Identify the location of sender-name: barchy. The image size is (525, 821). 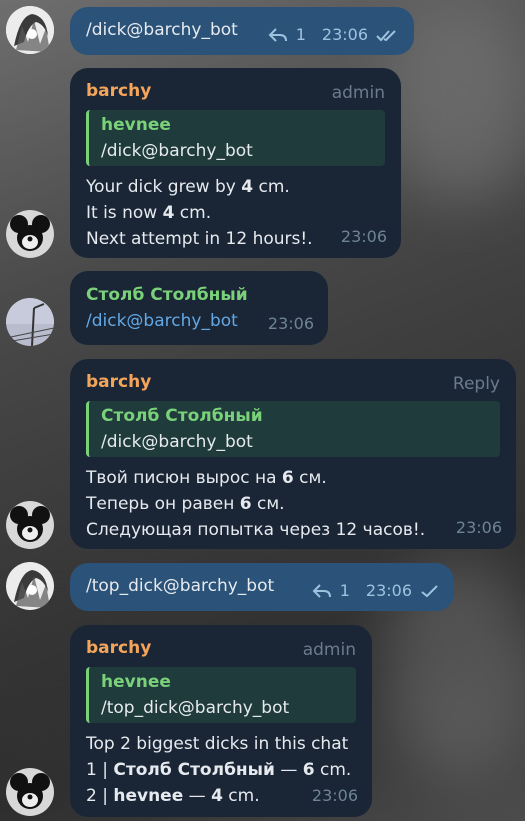
(293, 382).